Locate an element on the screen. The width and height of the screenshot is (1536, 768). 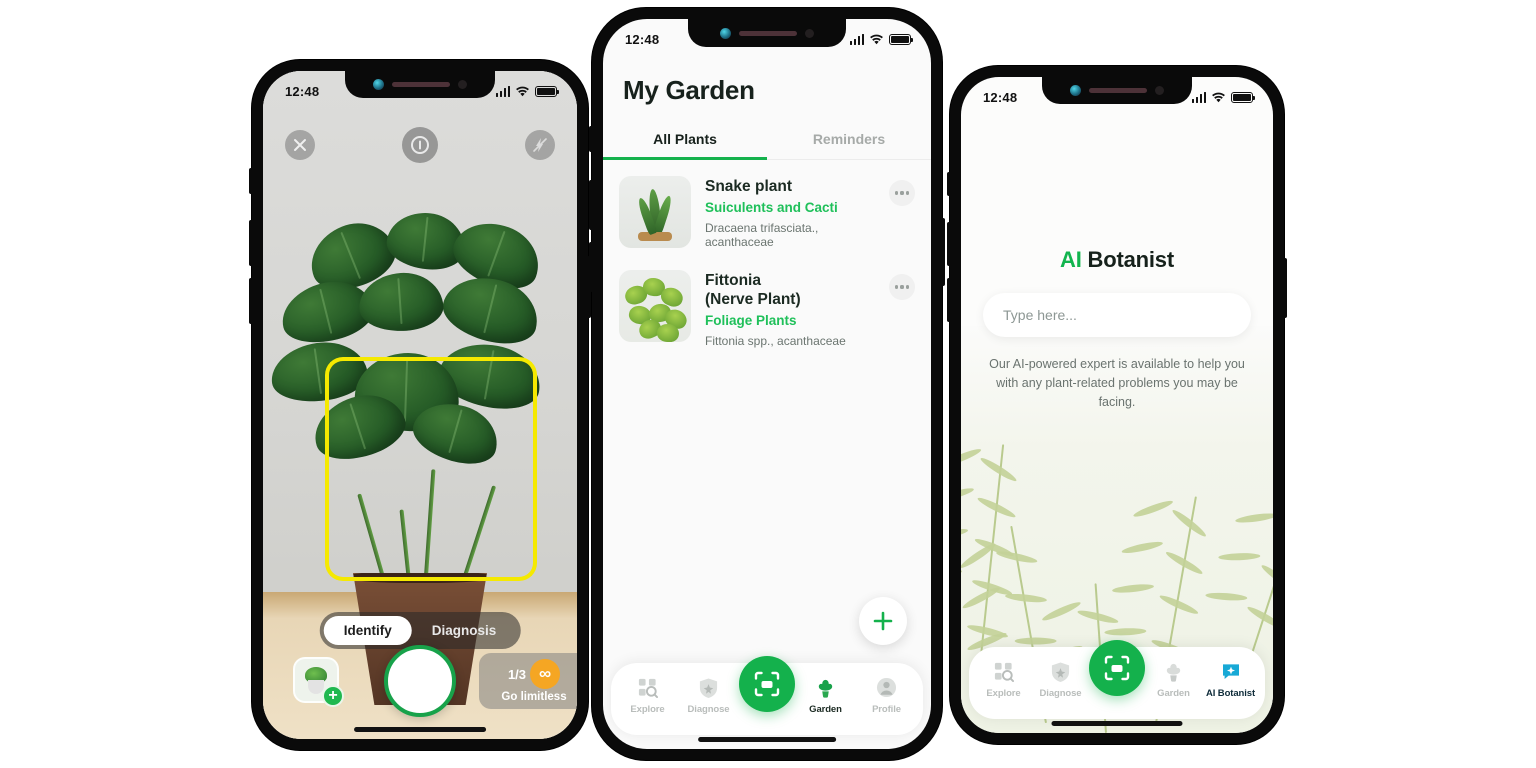
close-icon is located at coordinates (300, 145).